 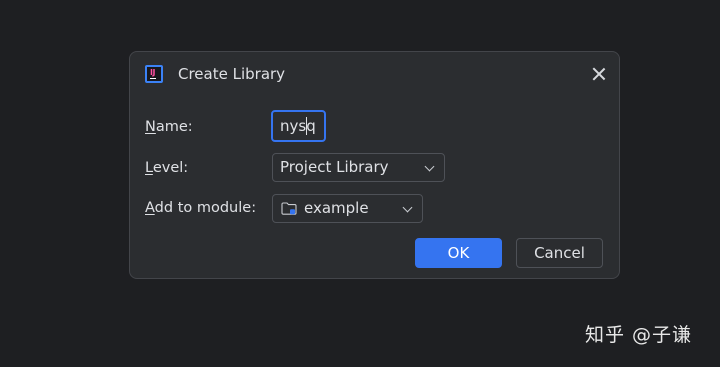 I want to click on module-selected-value: example, so click(x=336, y=208).